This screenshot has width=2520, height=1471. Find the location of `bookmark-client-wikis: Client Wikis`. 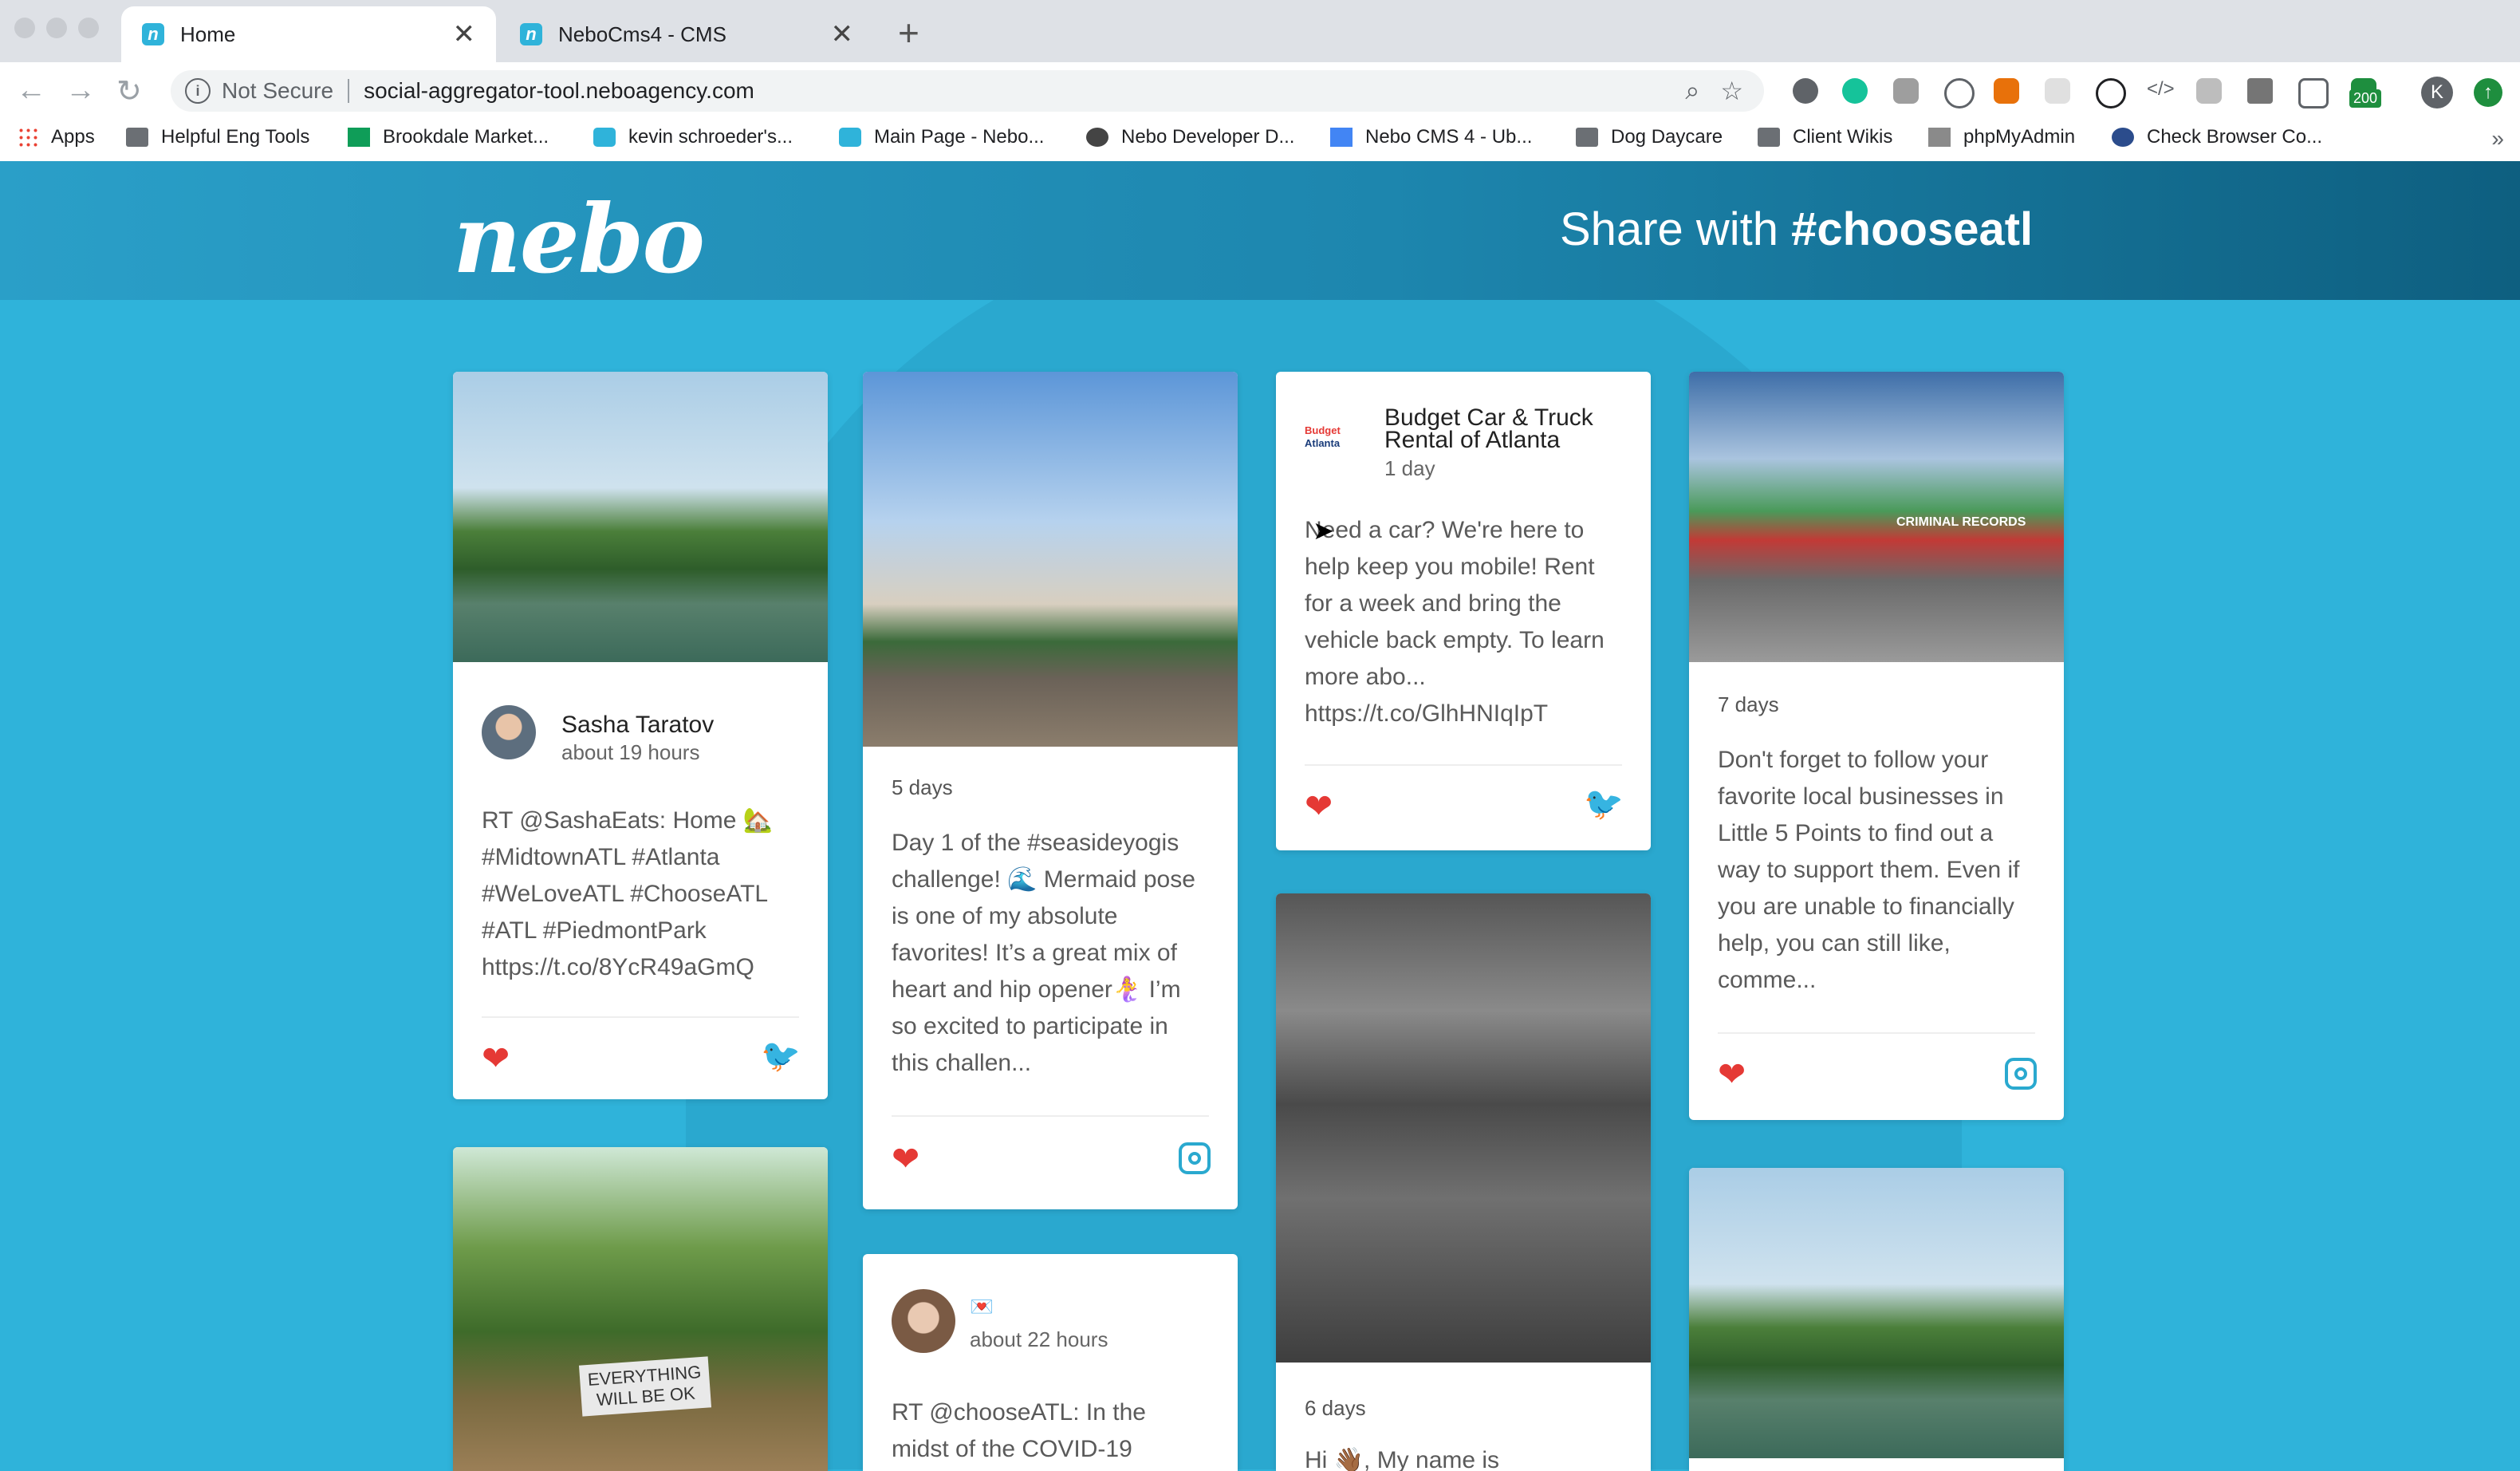

bookmark-client-wikis: Client Wikis is located at coordinates (1825, 137).